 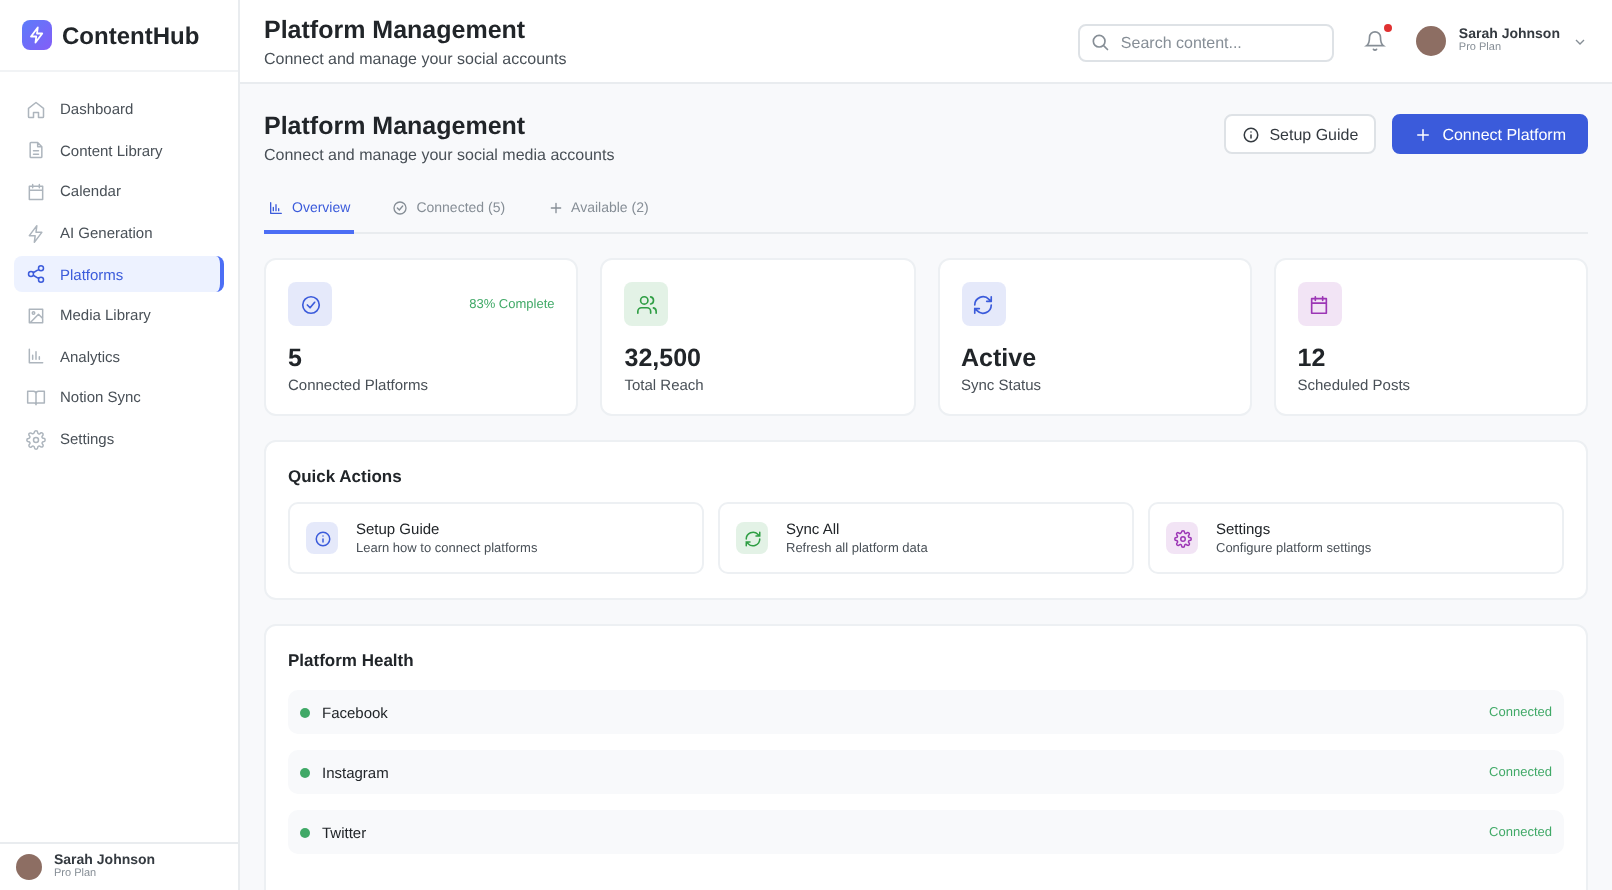 What do you see at coordinates (1250, 134) in the screenshot?
I see `info-icon` at bounding box center [1250, 134].